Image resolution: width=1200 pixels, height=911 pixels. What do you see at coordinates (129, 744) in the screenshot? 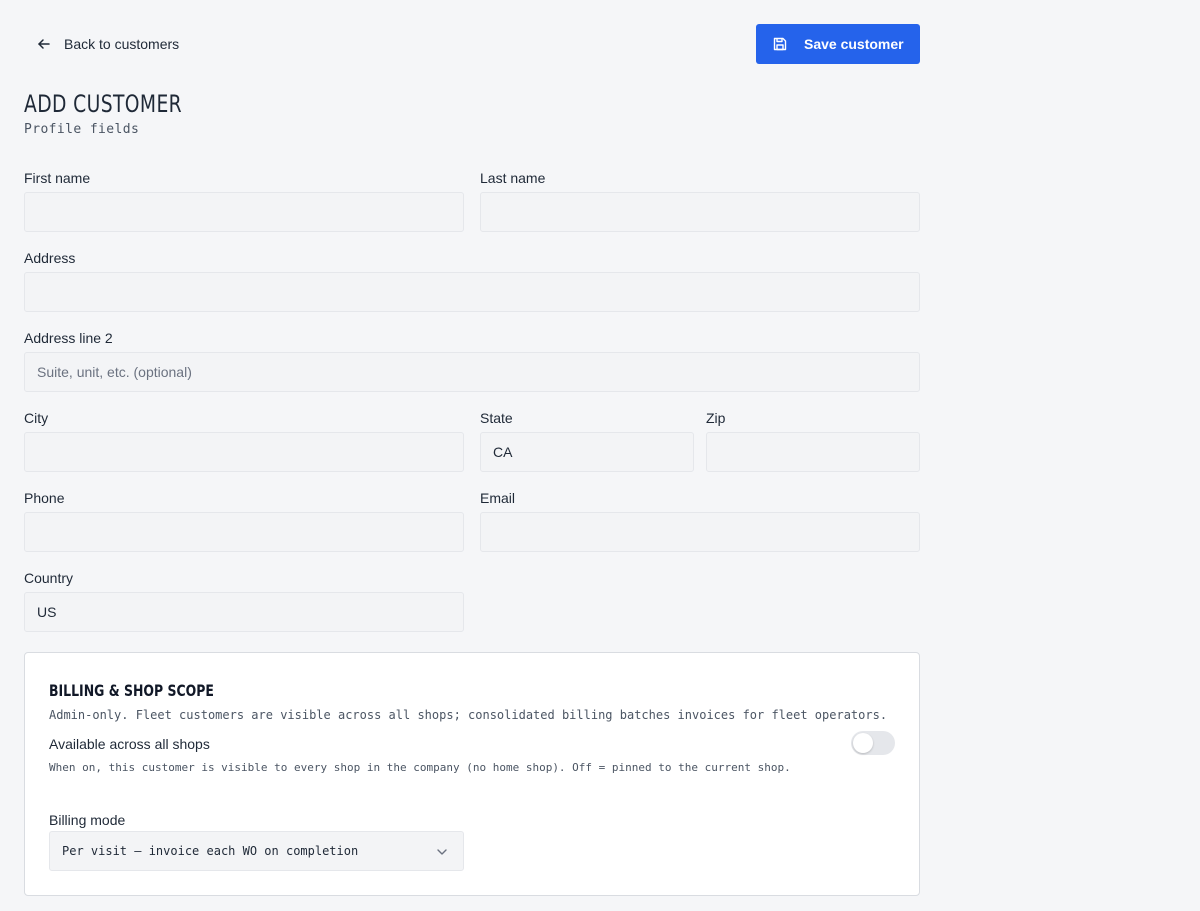
I see `all-shops-toggle-label: Available across all shops` at bounding box center [129, 744].